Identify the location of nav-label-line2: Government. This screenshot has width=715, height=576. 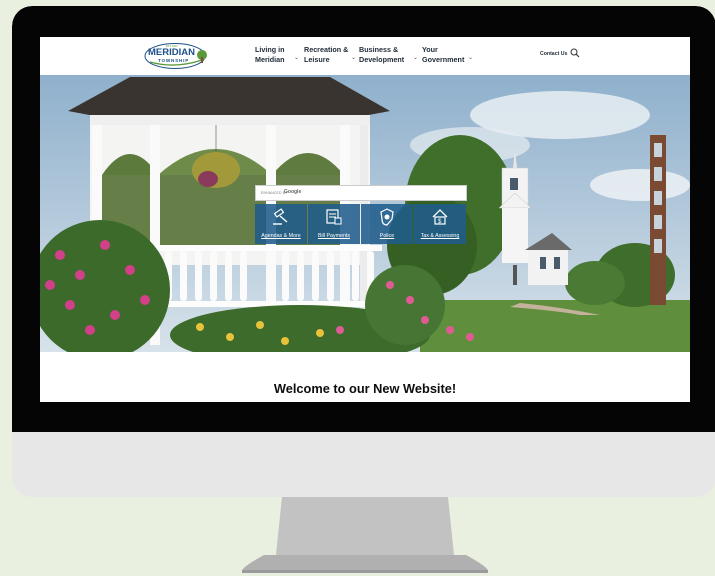
(443, 59).